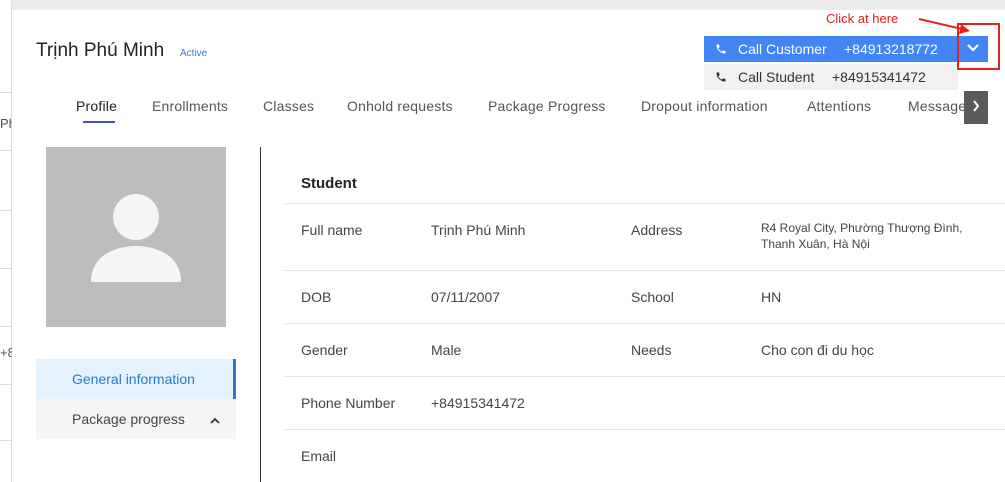  I want to click on tab-enrollments: Enrollments, so click(190, 106).